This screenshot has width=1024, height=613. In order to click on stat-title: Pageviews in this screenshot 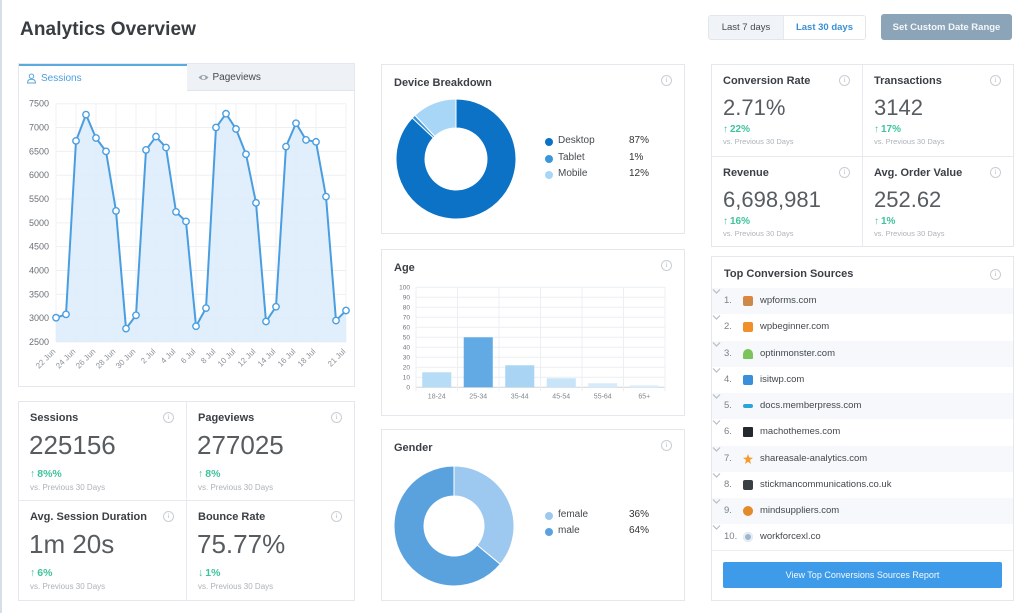, I will do `click(226, 418)`.